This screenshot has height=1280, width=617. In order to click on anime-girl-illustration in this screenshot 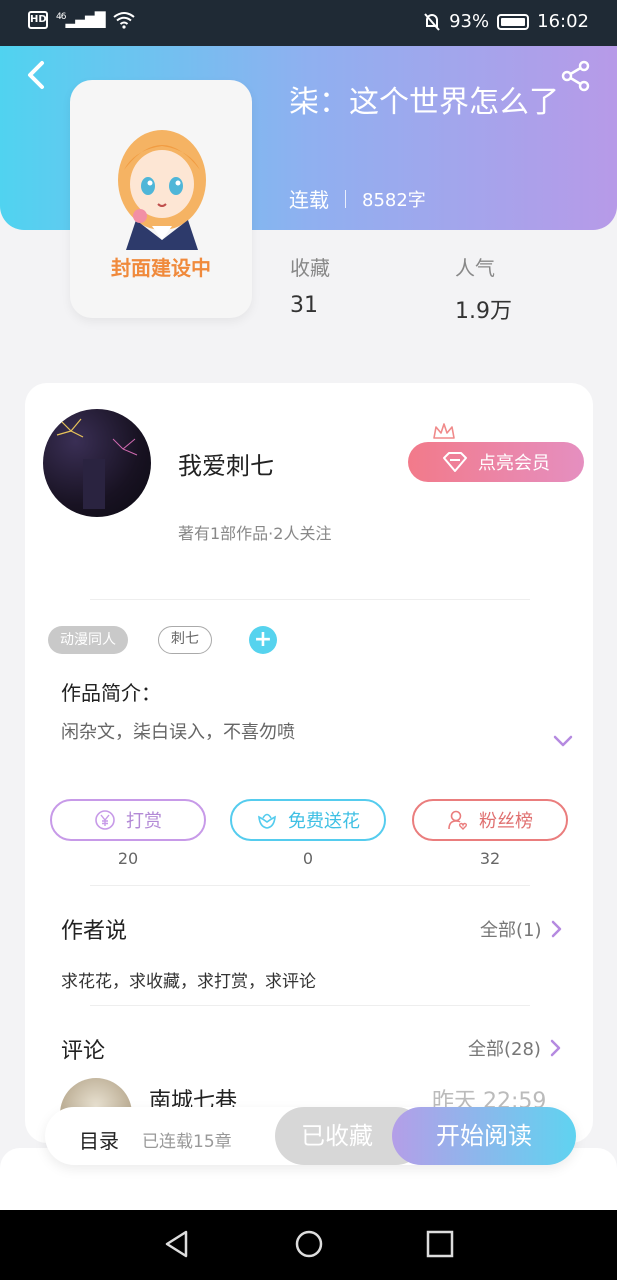, I will do `click(162, 190)`.